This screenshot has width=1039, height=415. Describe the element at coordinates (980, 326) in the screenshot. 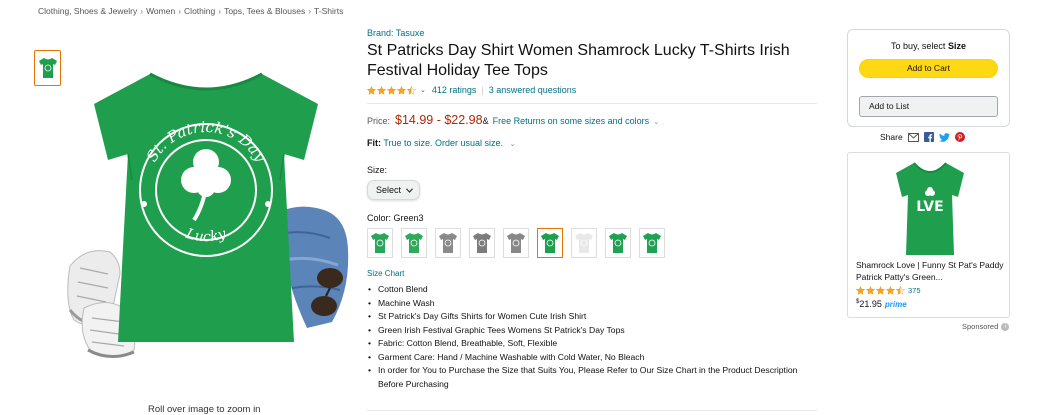

I see `sponsored-text: Sponsored` at that location.